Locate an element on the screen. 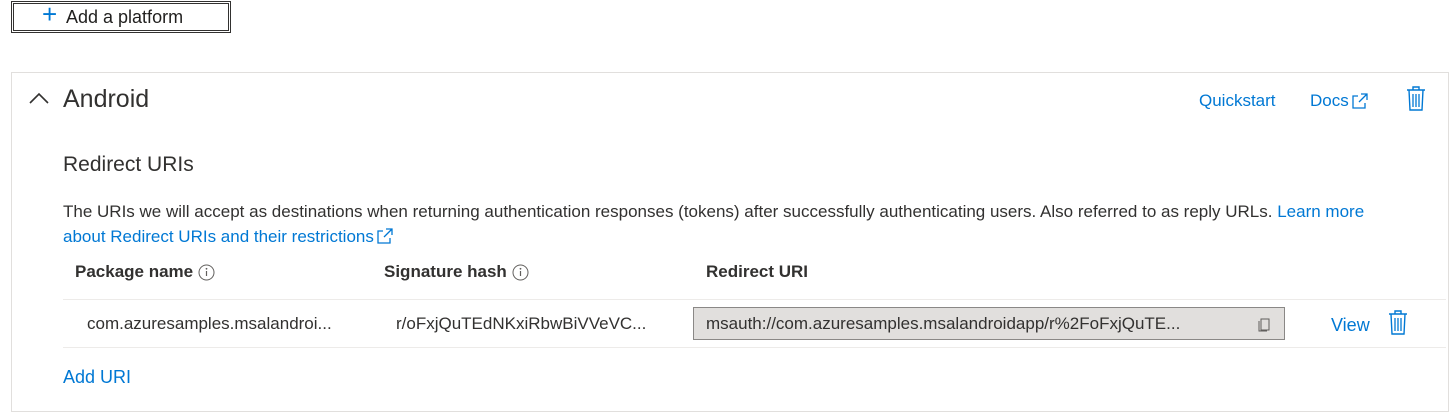 This screenshot has width=1452, height=412. copy-icon is located at coordinates (1264, 324).